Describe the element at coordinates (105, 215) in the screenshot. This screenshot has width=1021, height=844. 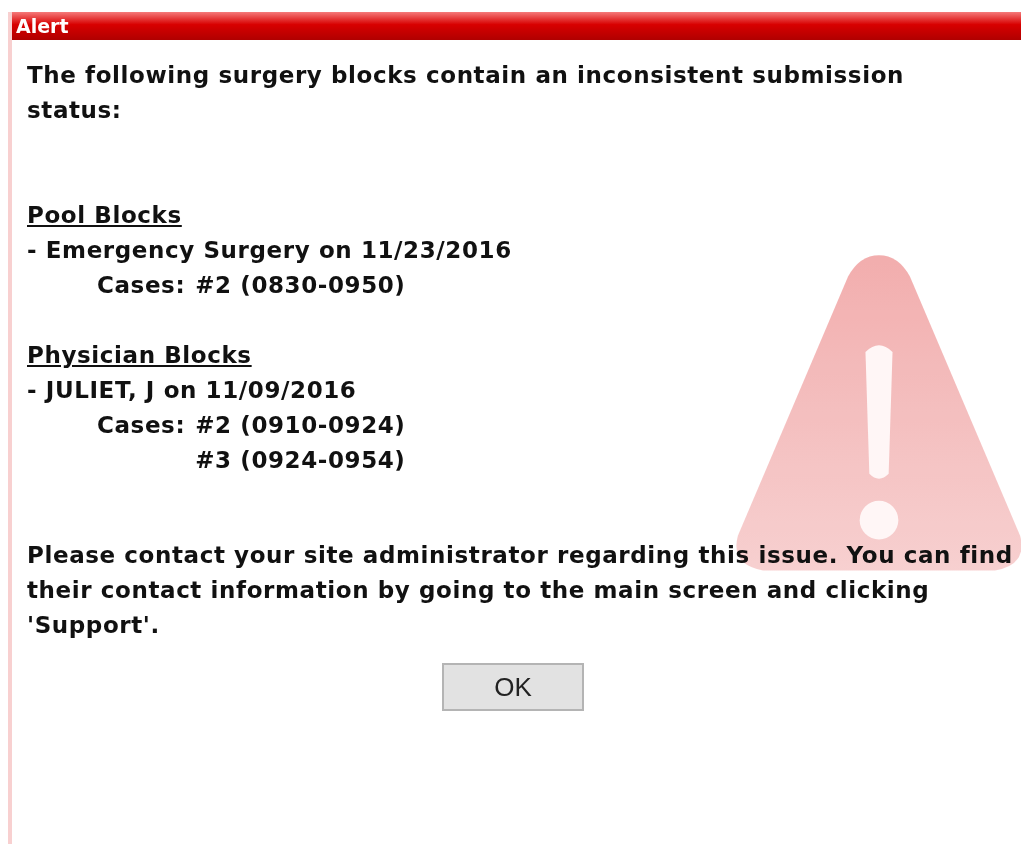
I see `section-heading: Pool Blocks` at that location.